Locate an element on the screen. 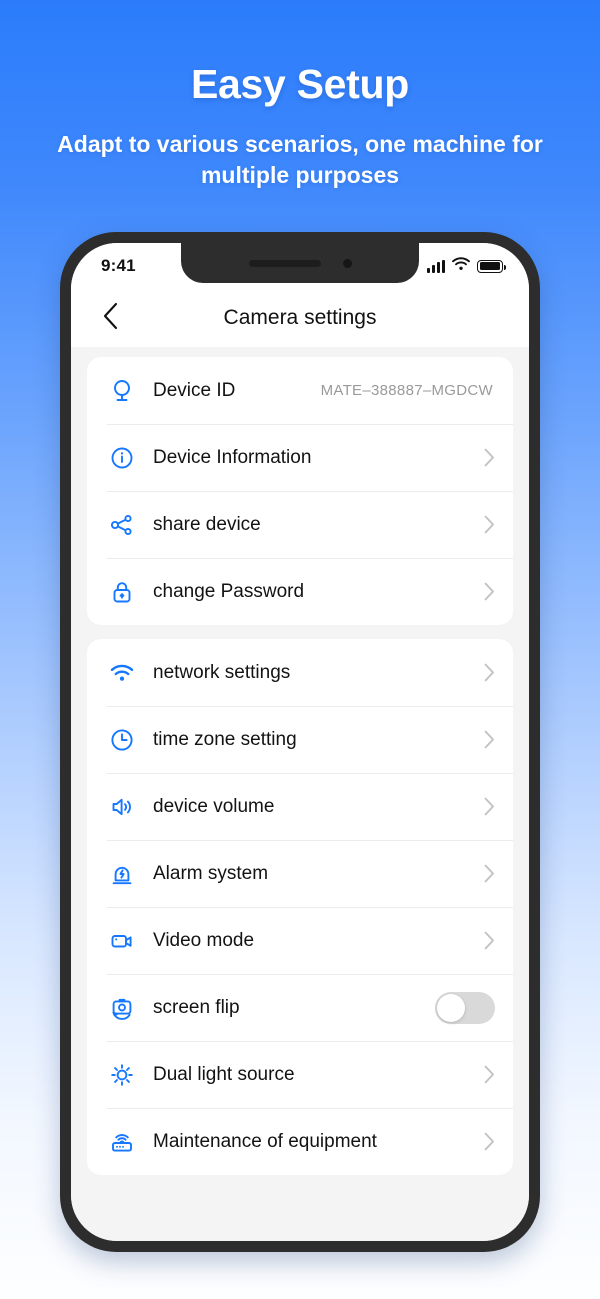 This screenshot has height=1299, width=600. router-icon is located at coordinates (122, 1142).